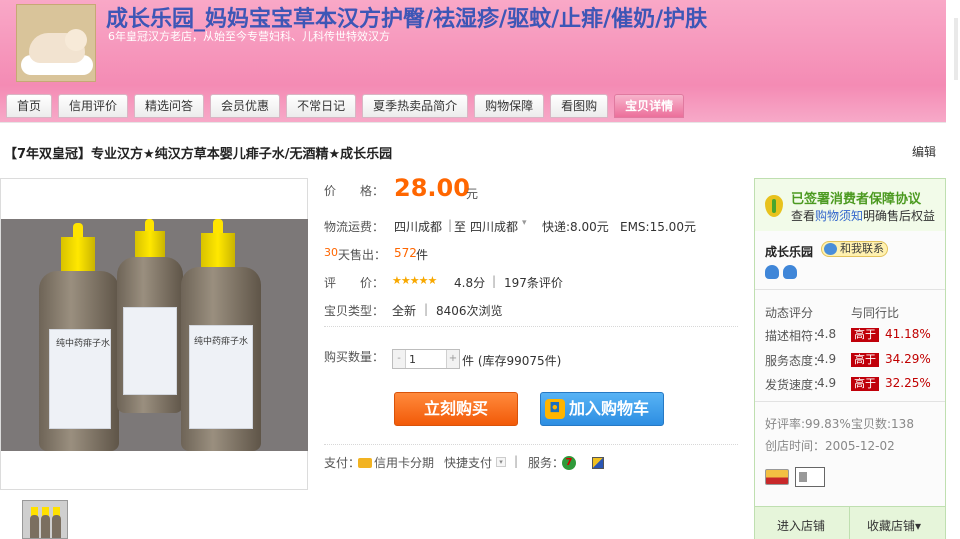 The width and height of the screenshot is (960, 539). Describe the element at coordinates (899, 216) in the screenshot. I see `guarantee-post: 明确售后权益` at that location.